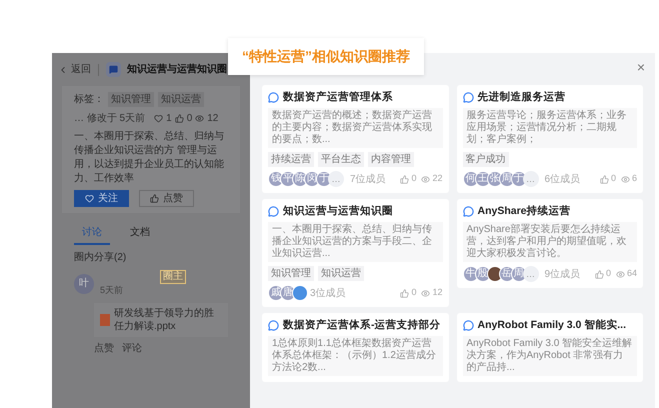 Image resolution: width=659 pixels, height=408 pixels. Describe the element at coordinates (522, 97) in the screenshot. I see `card-title: 先进制造服务运营` at that location.